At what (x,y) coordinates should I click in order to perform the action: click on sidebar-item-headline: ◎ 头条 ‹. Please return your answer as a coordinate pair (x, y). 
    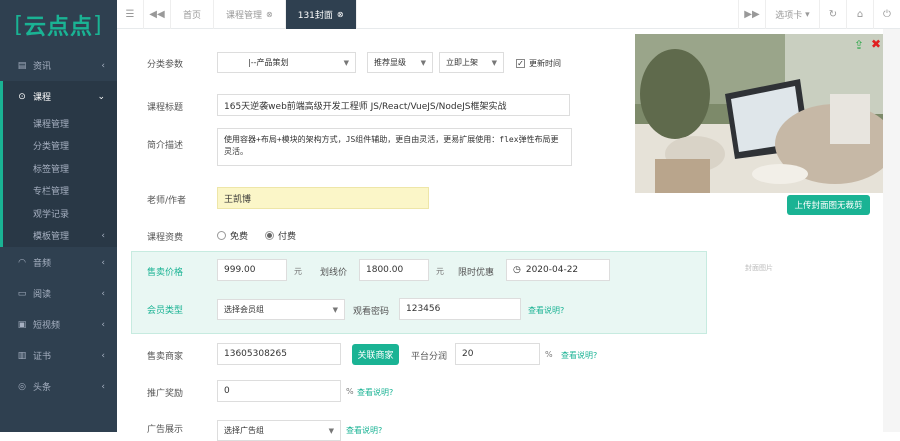
    Looking at the image, I should click on (58, 386).